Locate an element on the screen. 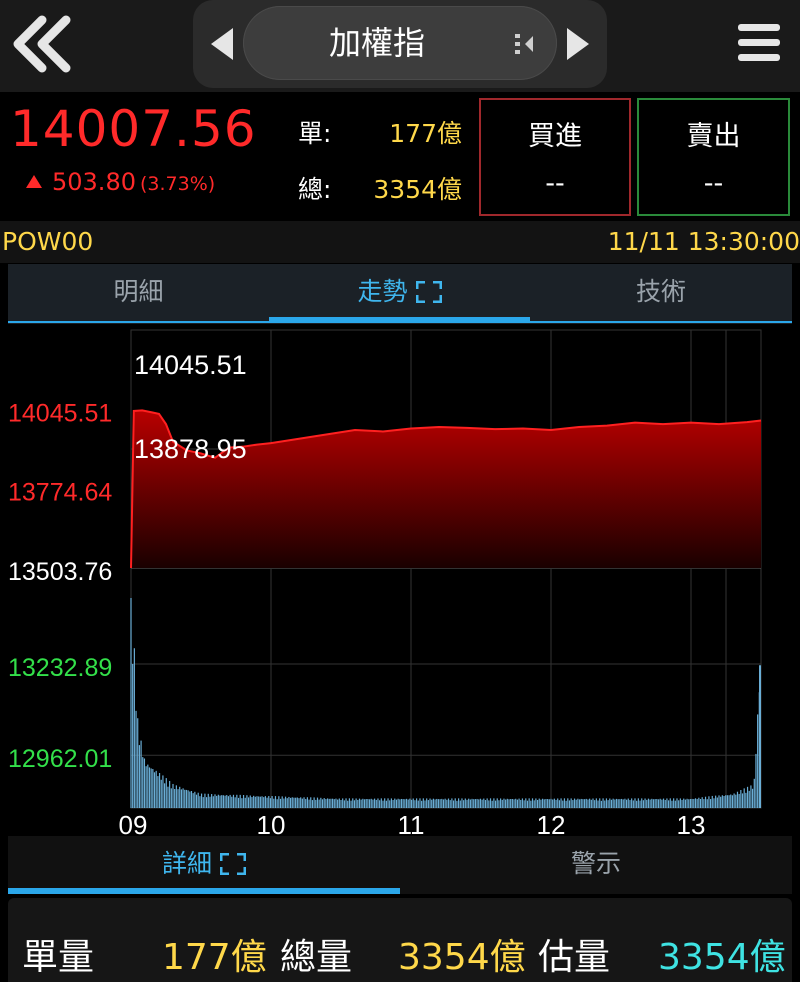 Image resolution: width=800 pixels, height=982 pixels. buy-label: 買進 is located at coordinates (555, 136).